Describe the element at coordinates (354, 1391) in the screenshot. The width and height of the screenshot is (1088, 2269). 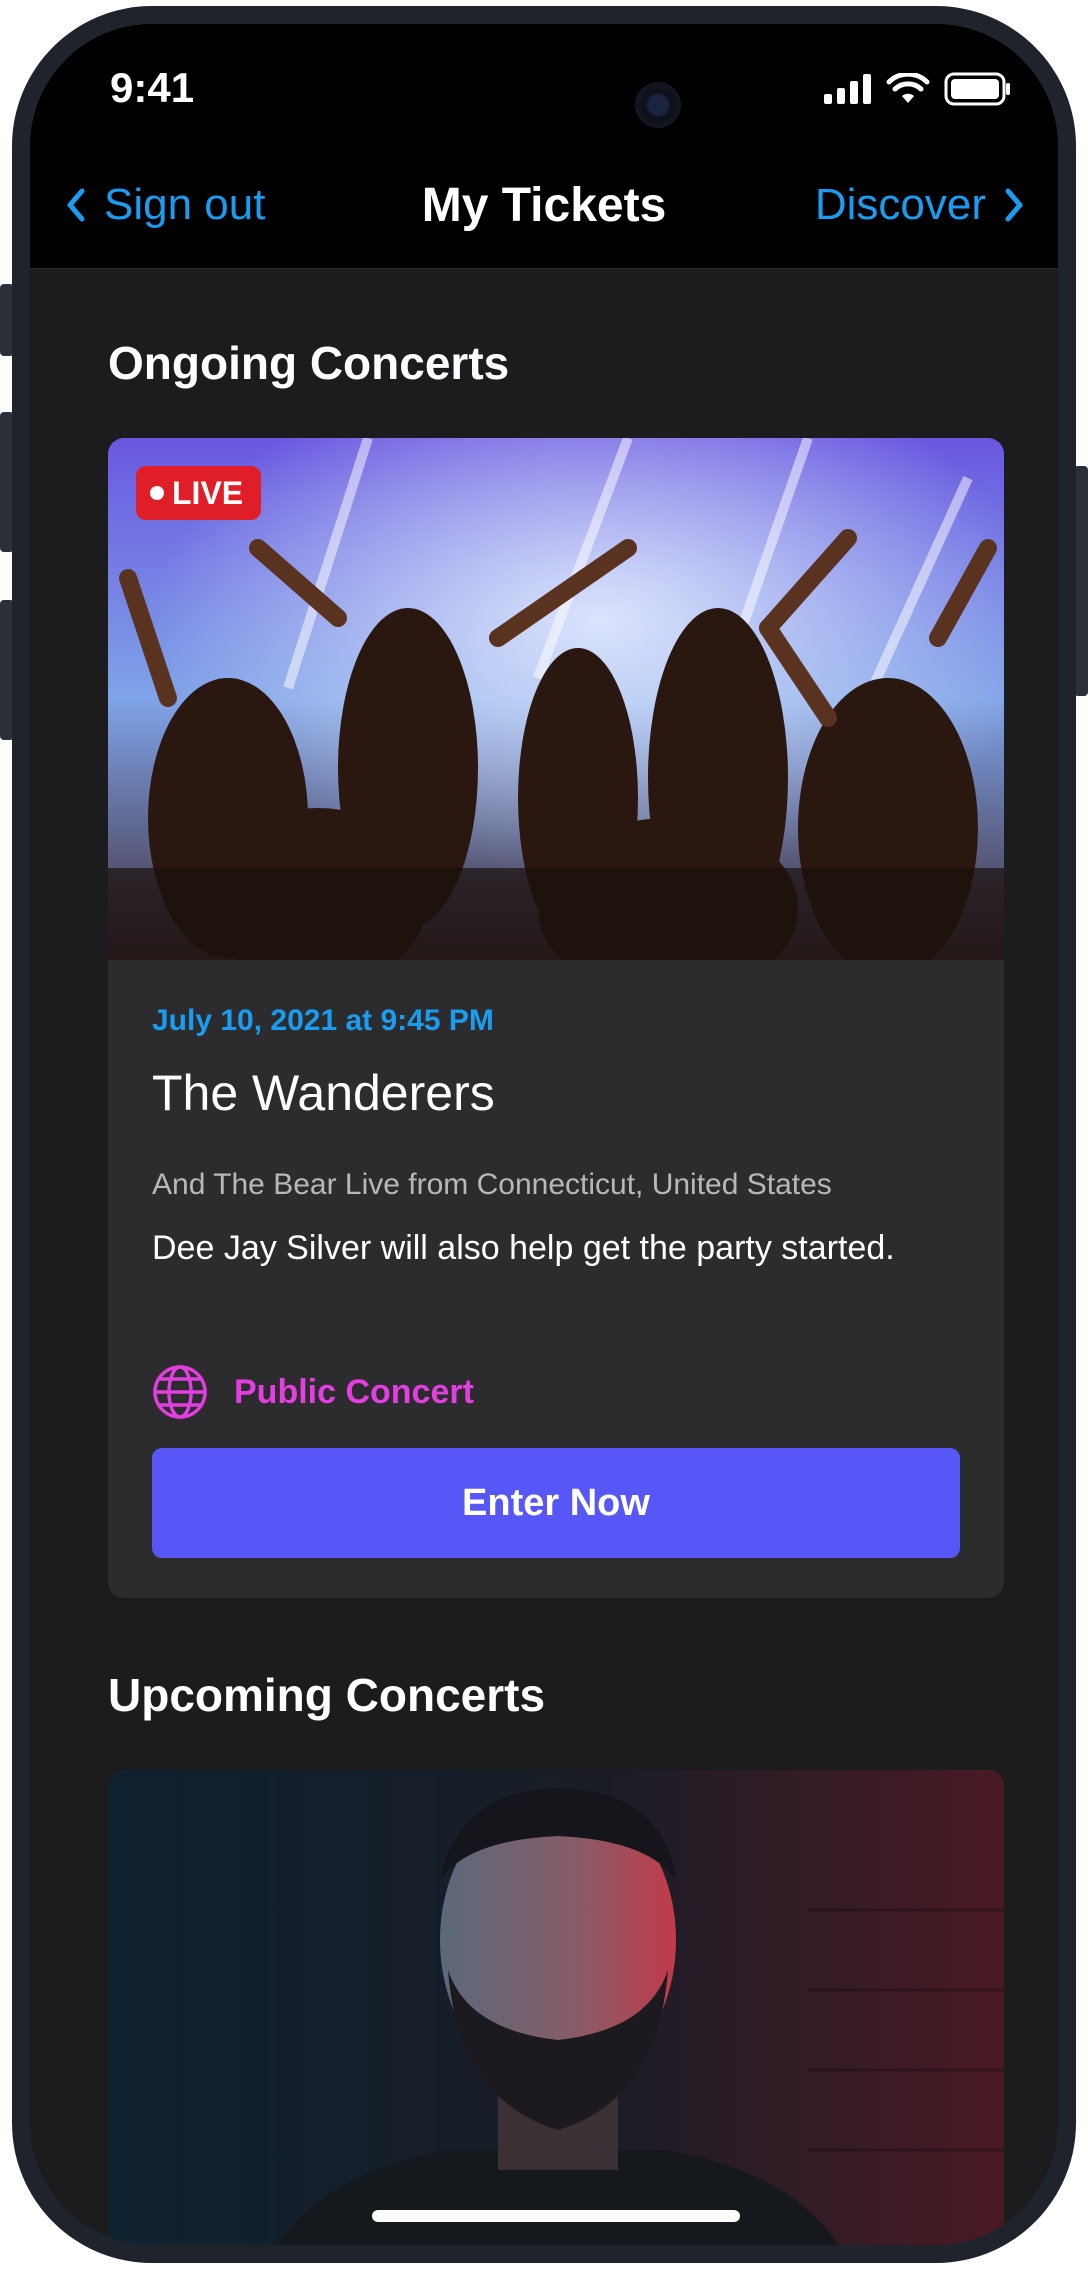
I see `access-label: Public Concert` at that location.